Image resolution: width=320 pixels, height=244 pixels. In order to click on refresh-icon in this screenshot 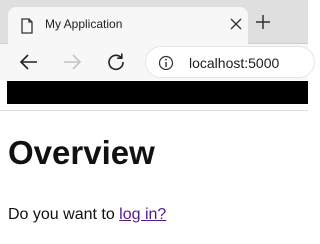, I will do `click(116, 62)`.